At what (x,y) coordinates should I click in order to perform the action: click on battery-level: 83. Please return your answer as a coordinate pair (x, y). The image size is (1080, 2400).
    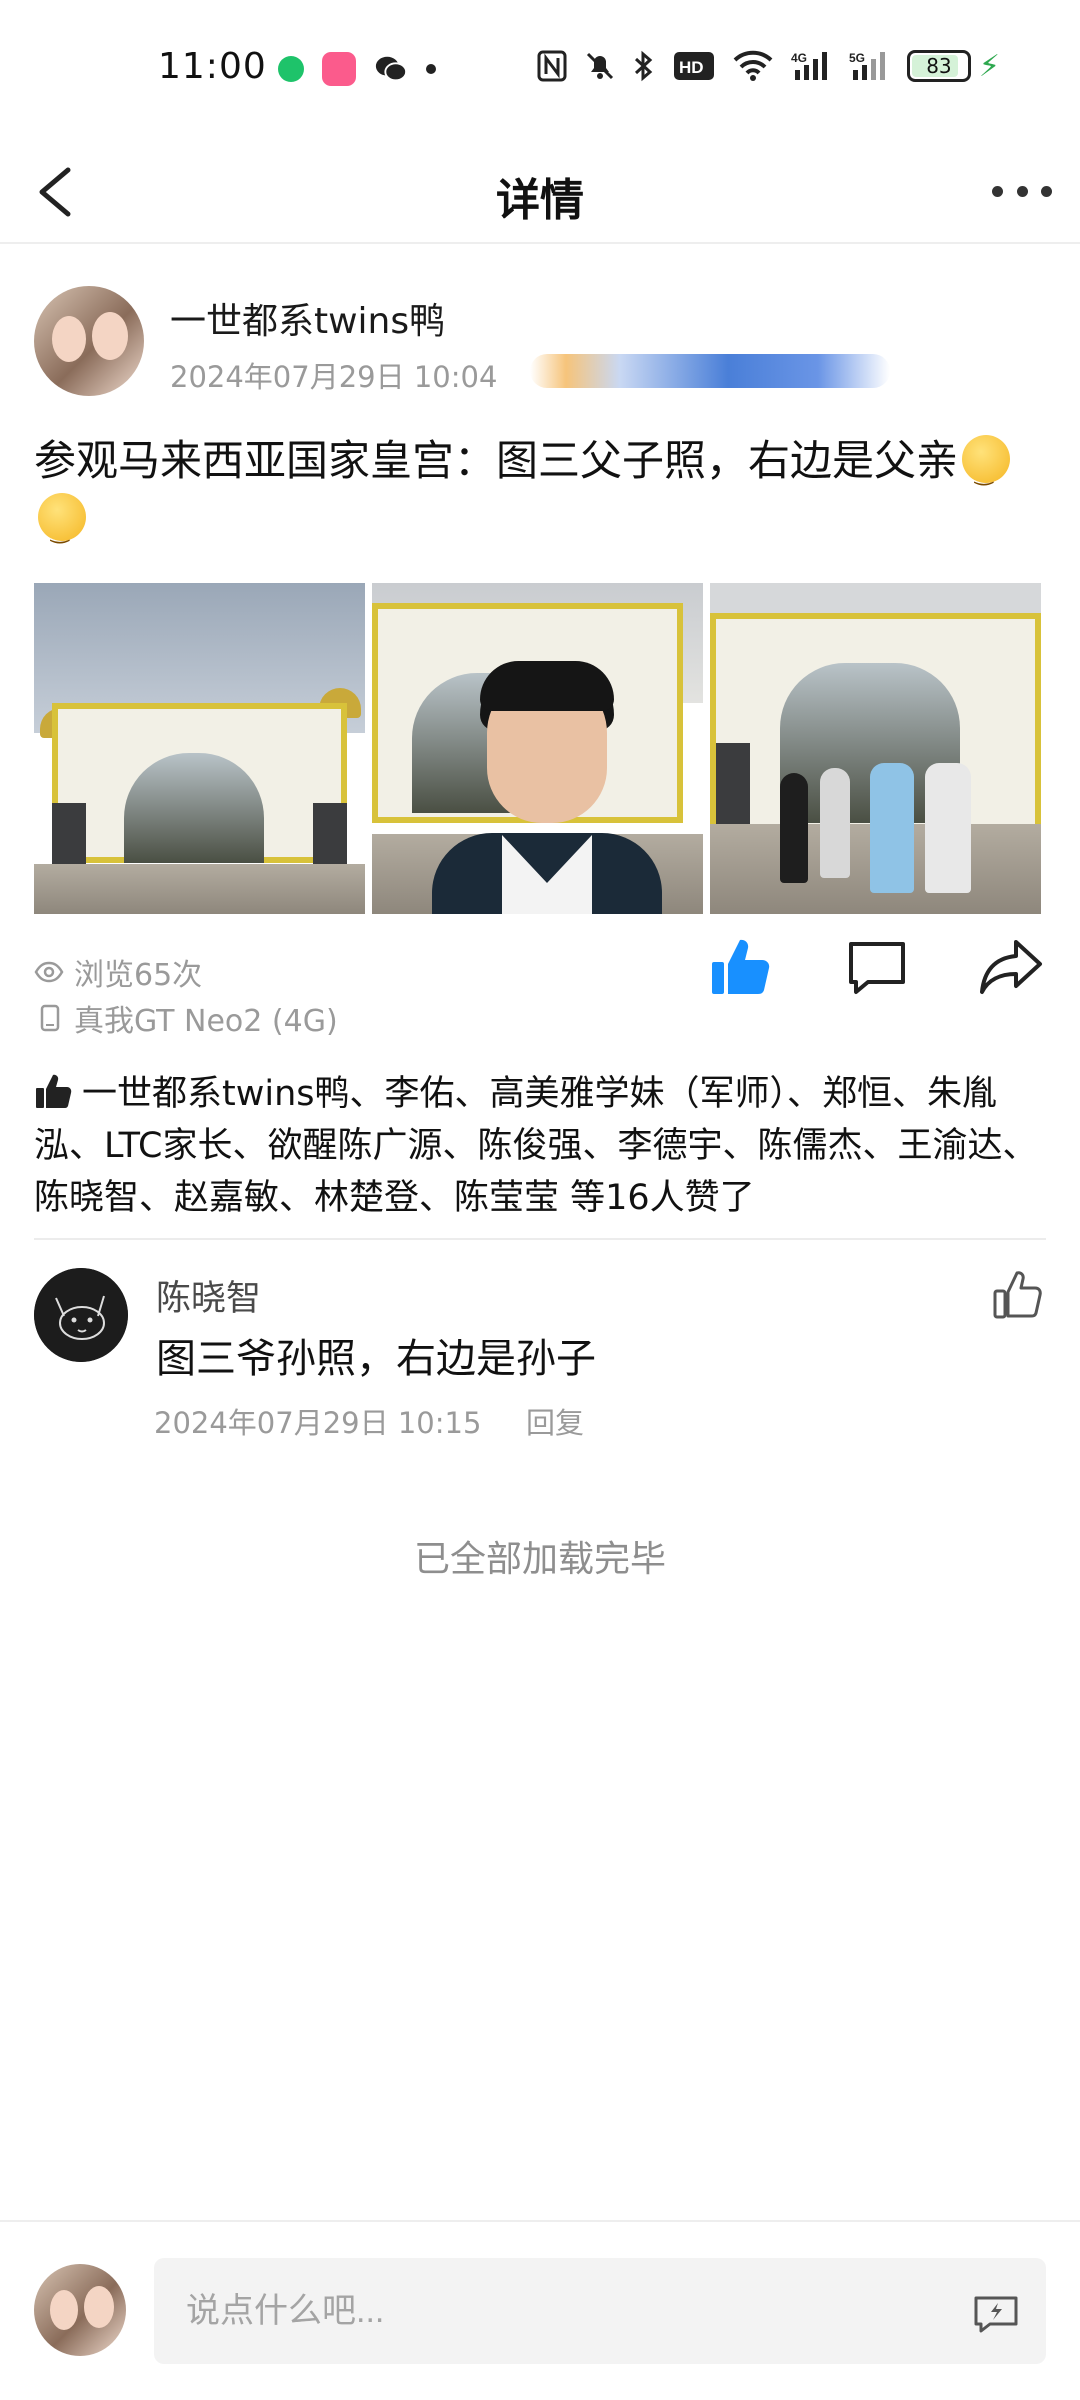
    Looking at the image, I should click on (939, 66).